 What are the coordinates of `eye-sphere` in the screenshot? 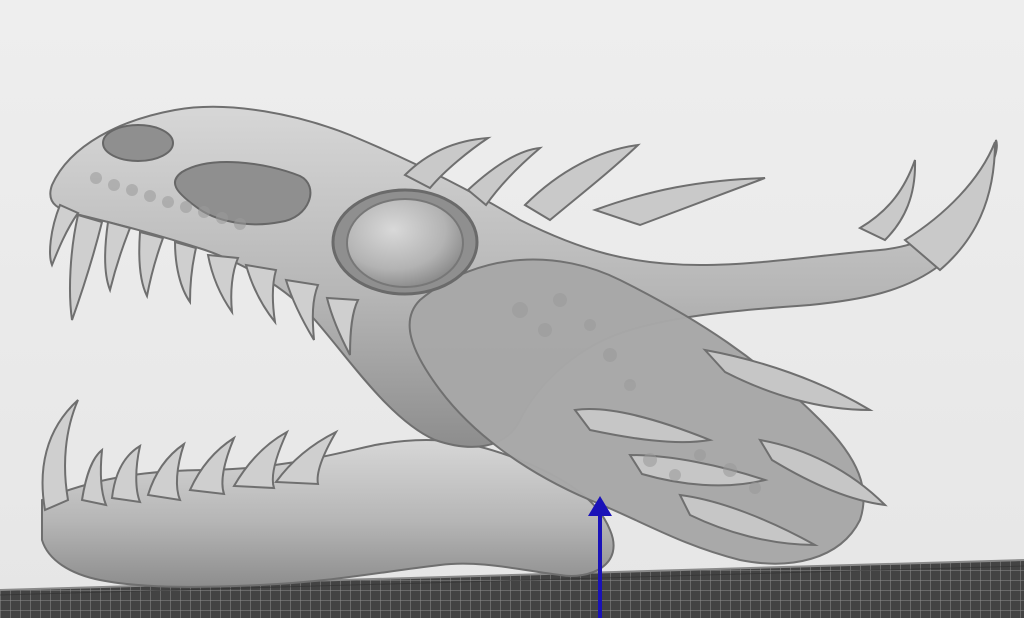 It's located at (405, 243).